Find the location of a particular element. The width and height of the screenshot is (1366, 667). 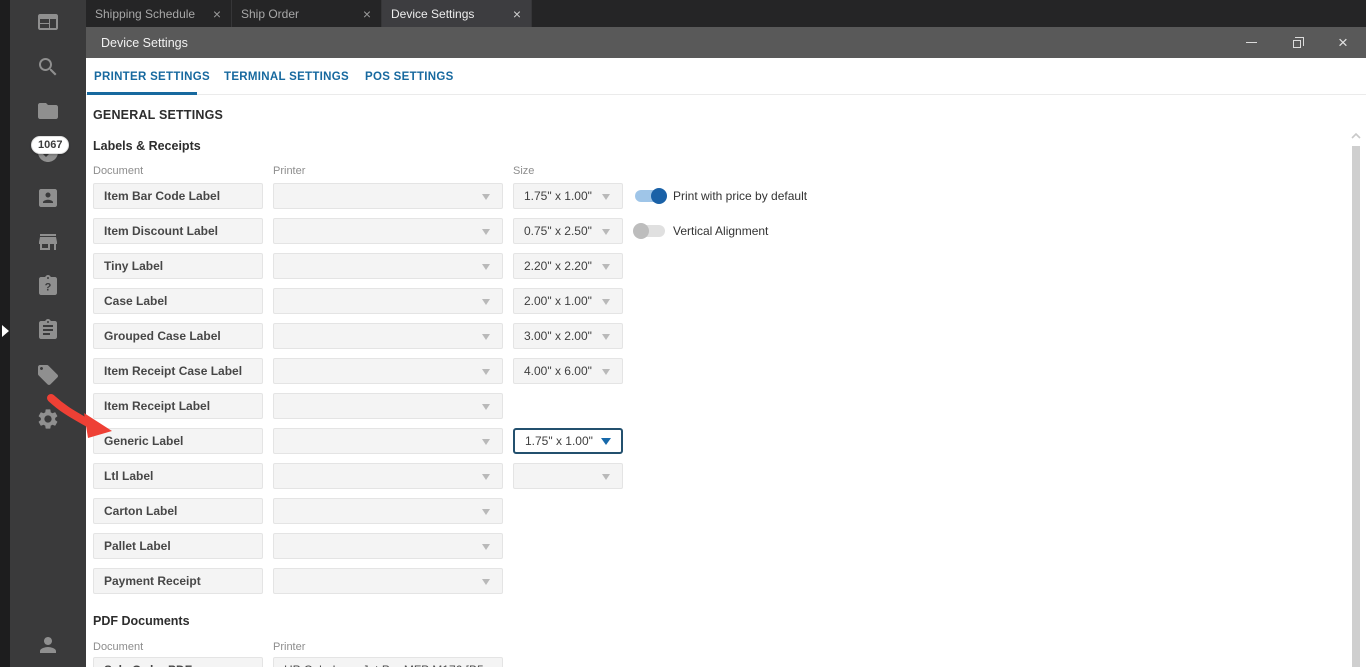

column-header-size: Size is located at coordinates (524, 171).